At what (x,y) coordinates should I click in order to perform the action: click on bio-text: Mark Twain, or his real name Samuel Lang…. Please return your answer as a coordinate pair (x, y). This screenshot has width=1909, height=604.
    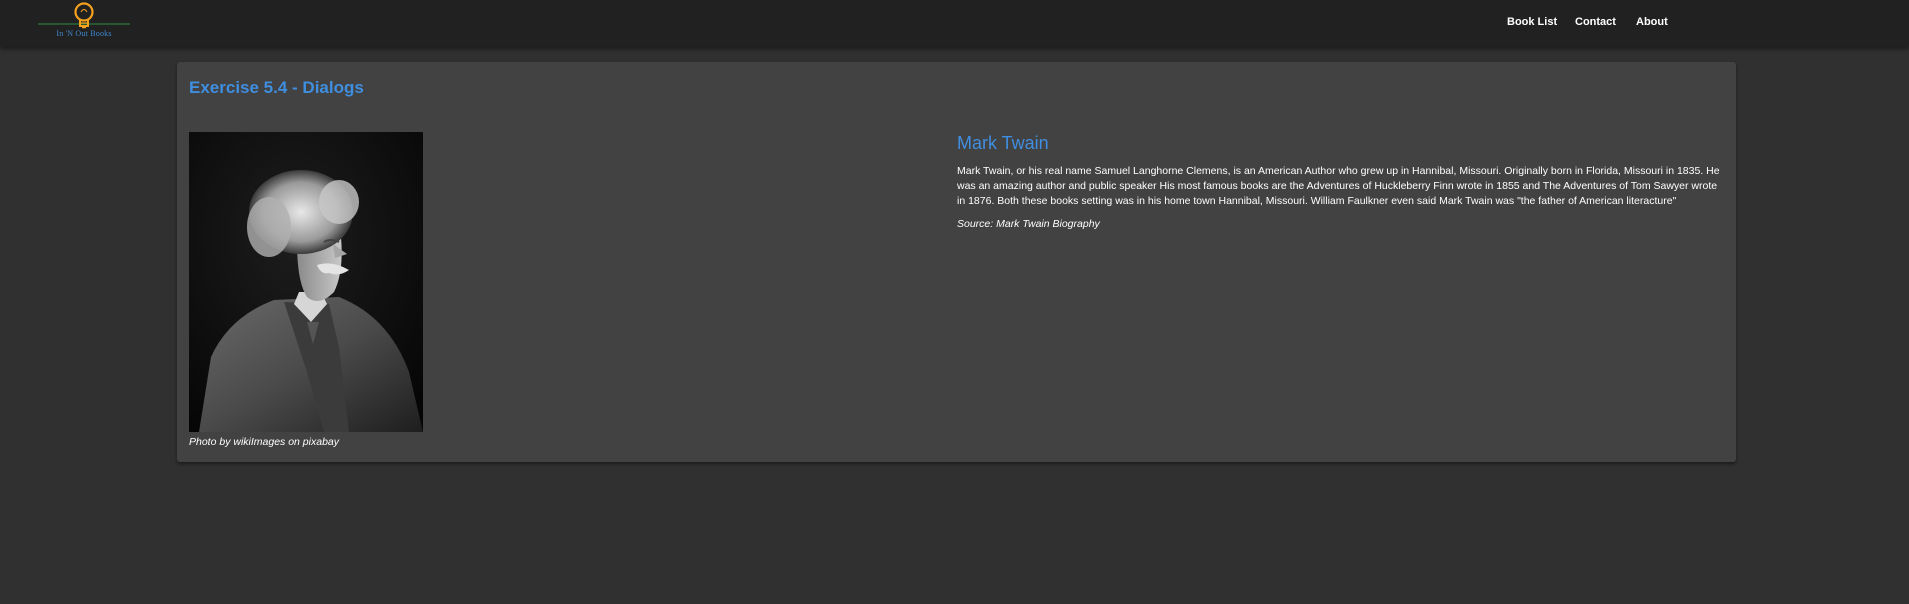
    Looking at the image, I should click on (1338, 186).